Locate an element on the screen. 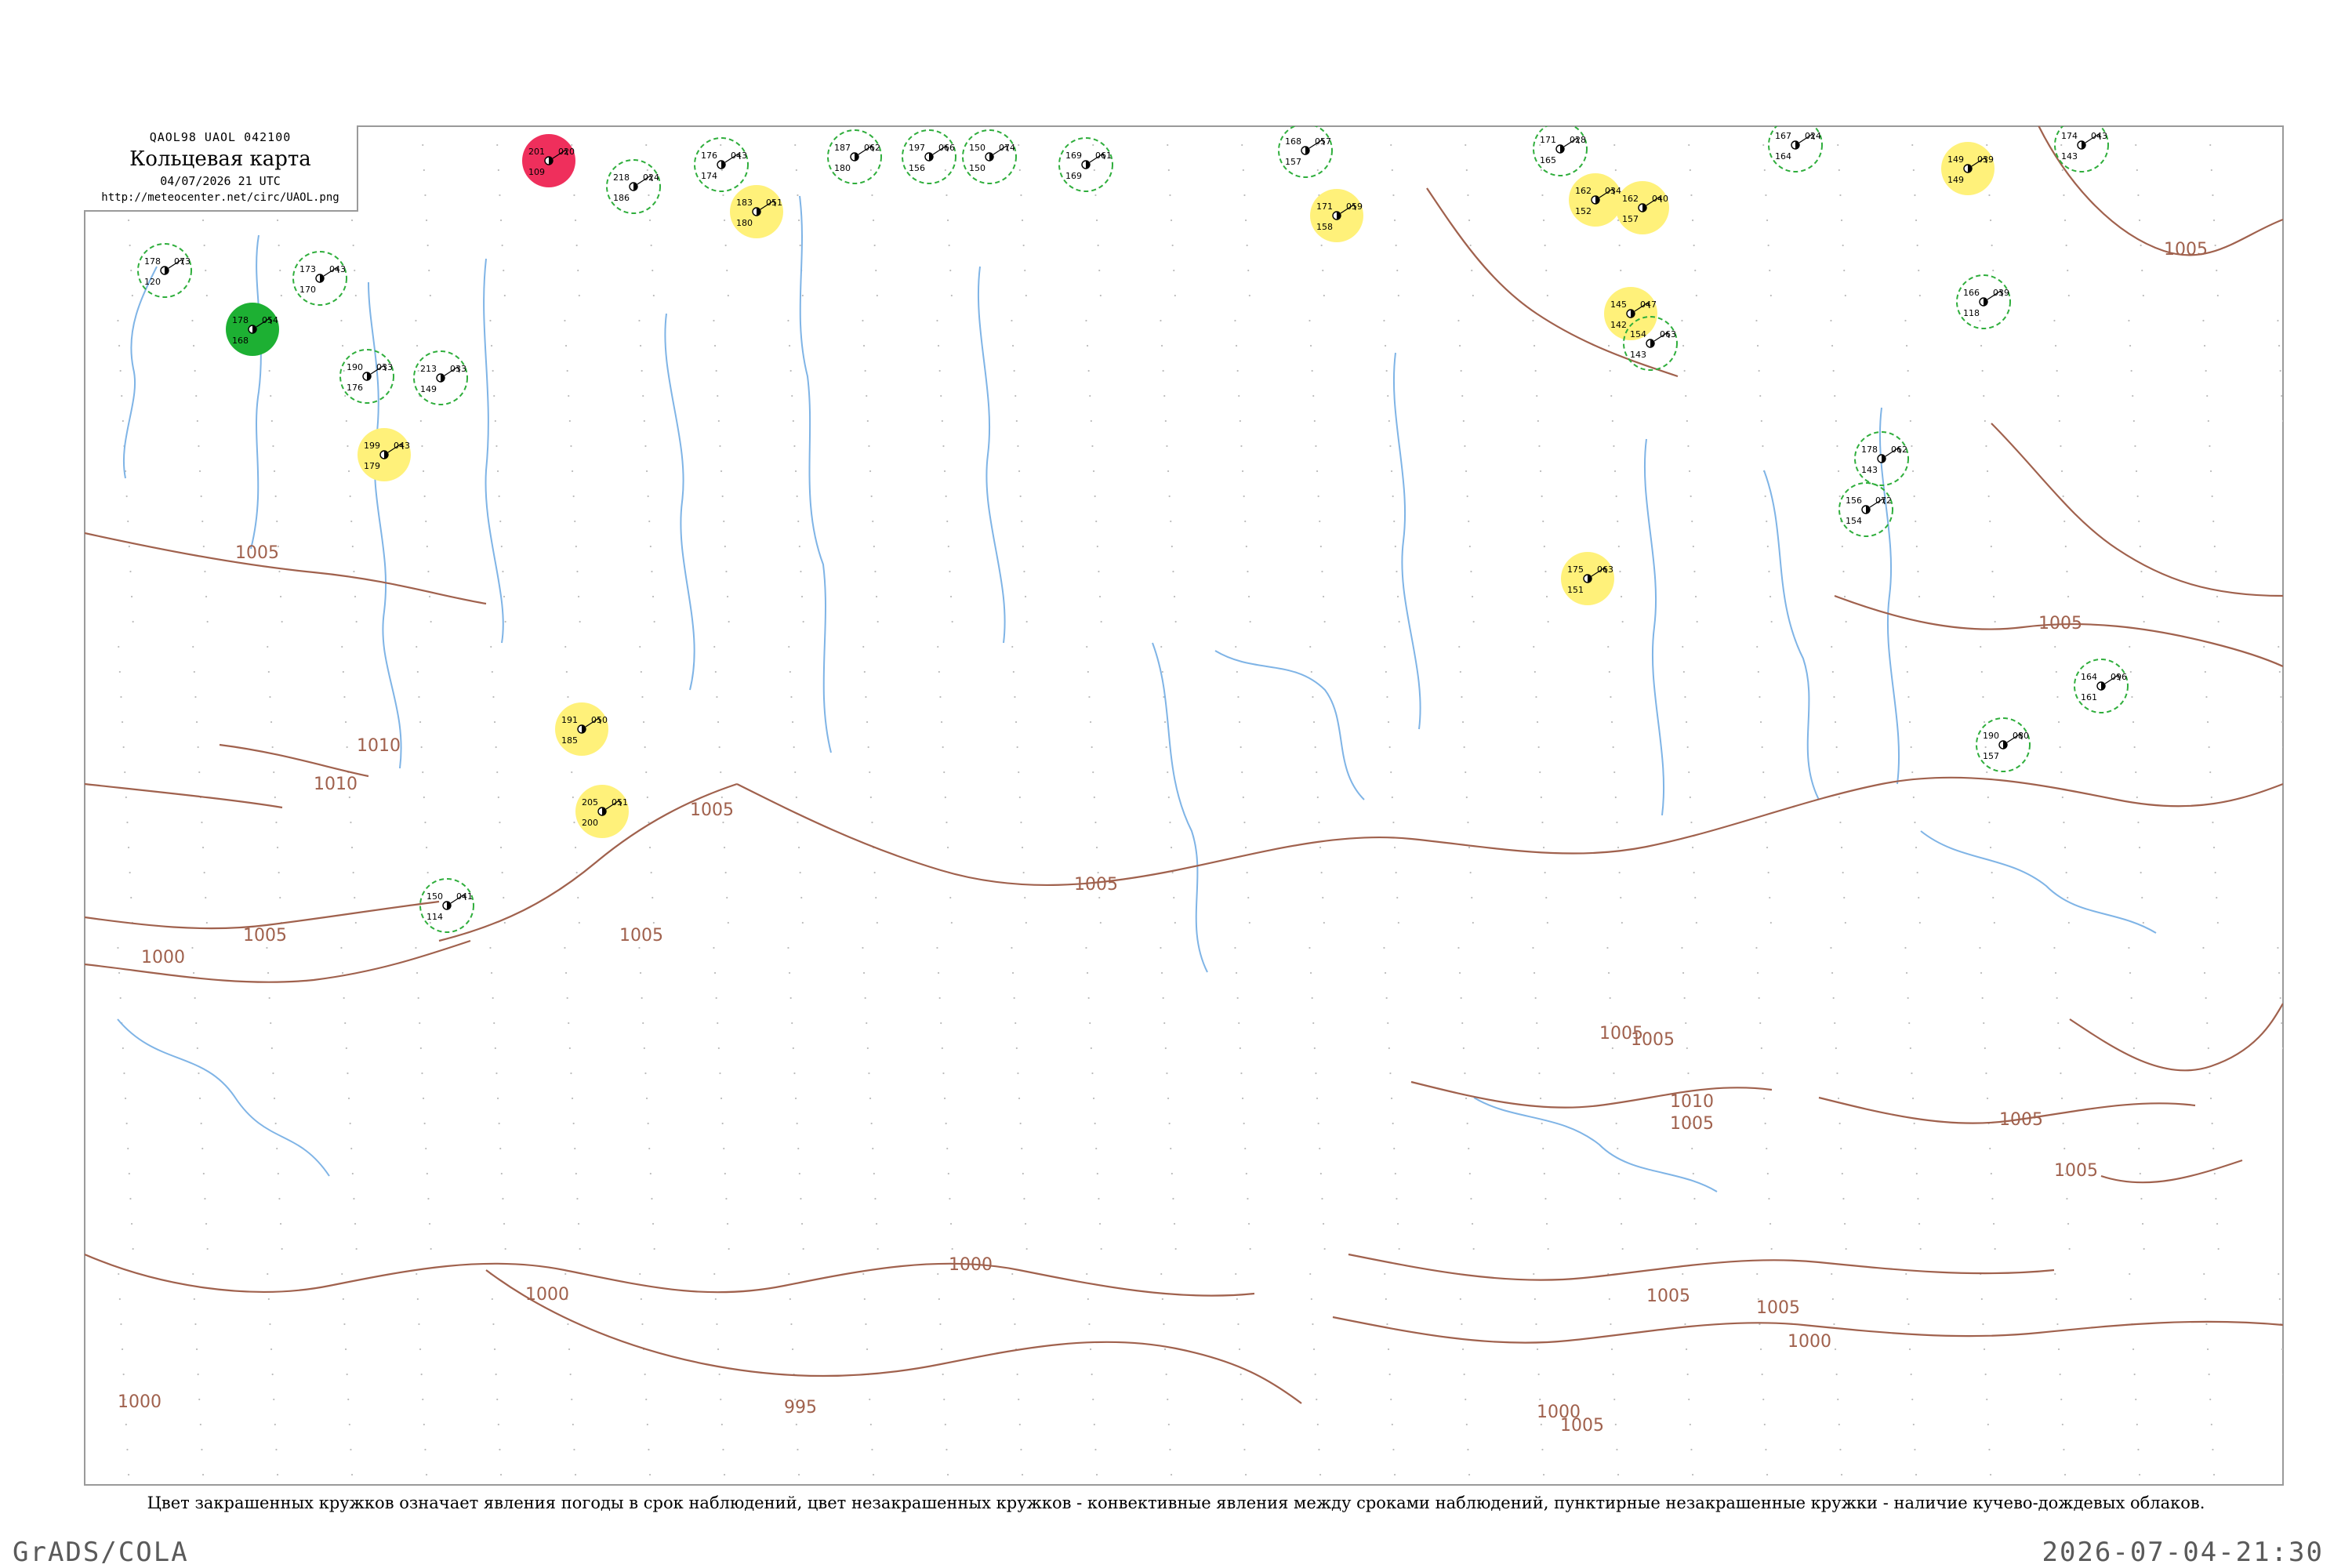 The width and height of the screenshot is (2352, 1568). pressure-value: 033 is located at coordinates (458, 369).